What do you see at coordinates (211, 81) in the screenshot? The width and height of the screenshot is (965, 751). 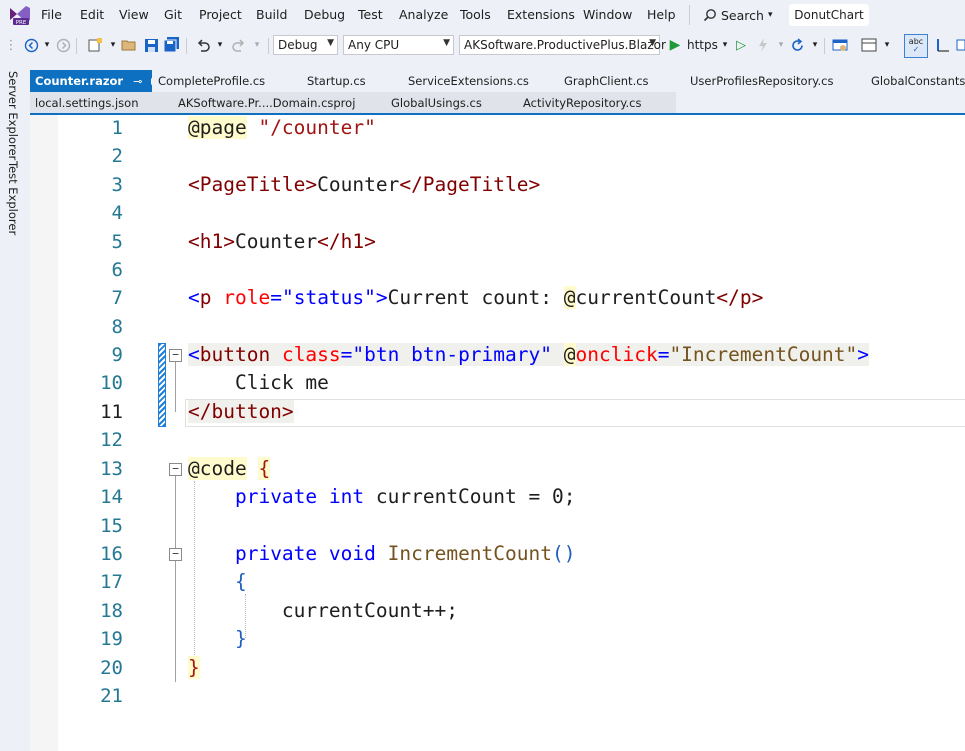 I see `tab-completeprofile: CompleteProfile.cs` at bounding box center [211, 81].